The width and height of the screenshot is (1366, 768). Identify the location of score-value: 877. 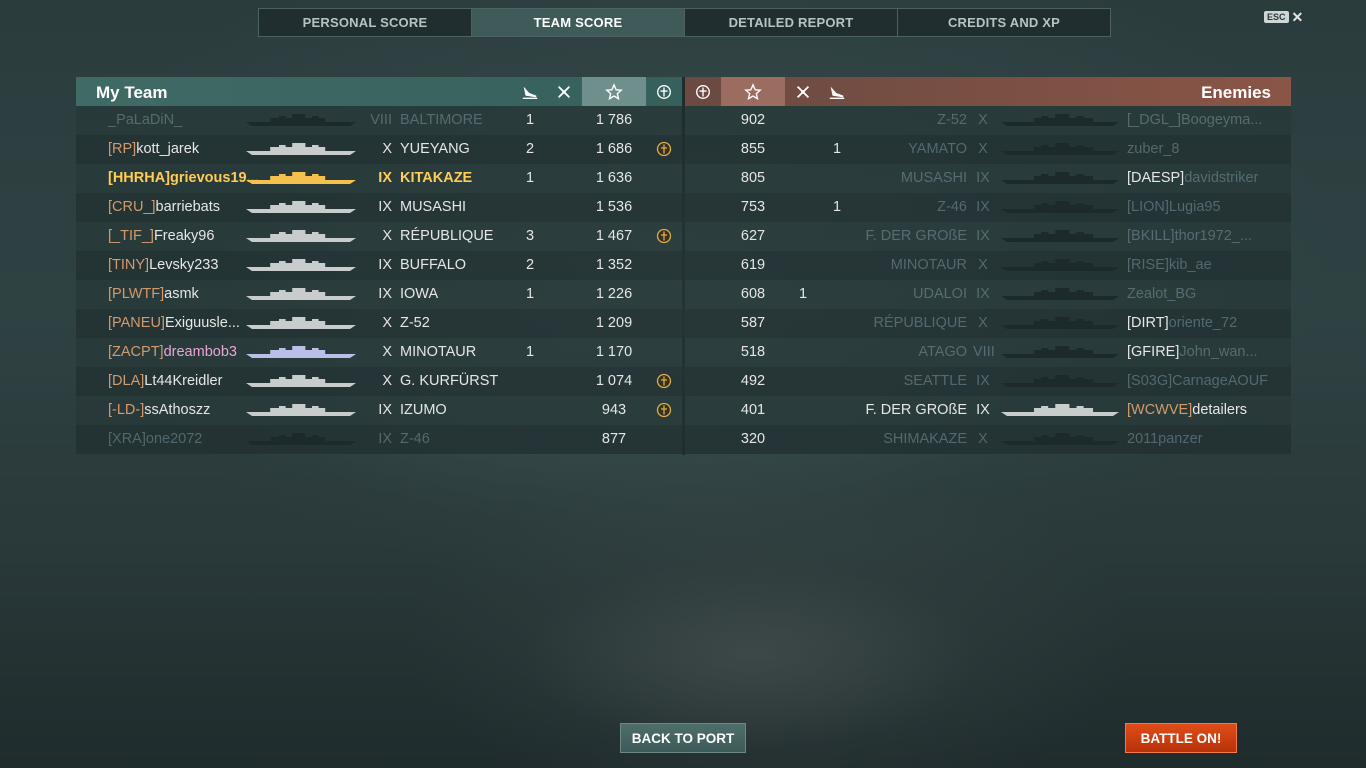
(614, 439).